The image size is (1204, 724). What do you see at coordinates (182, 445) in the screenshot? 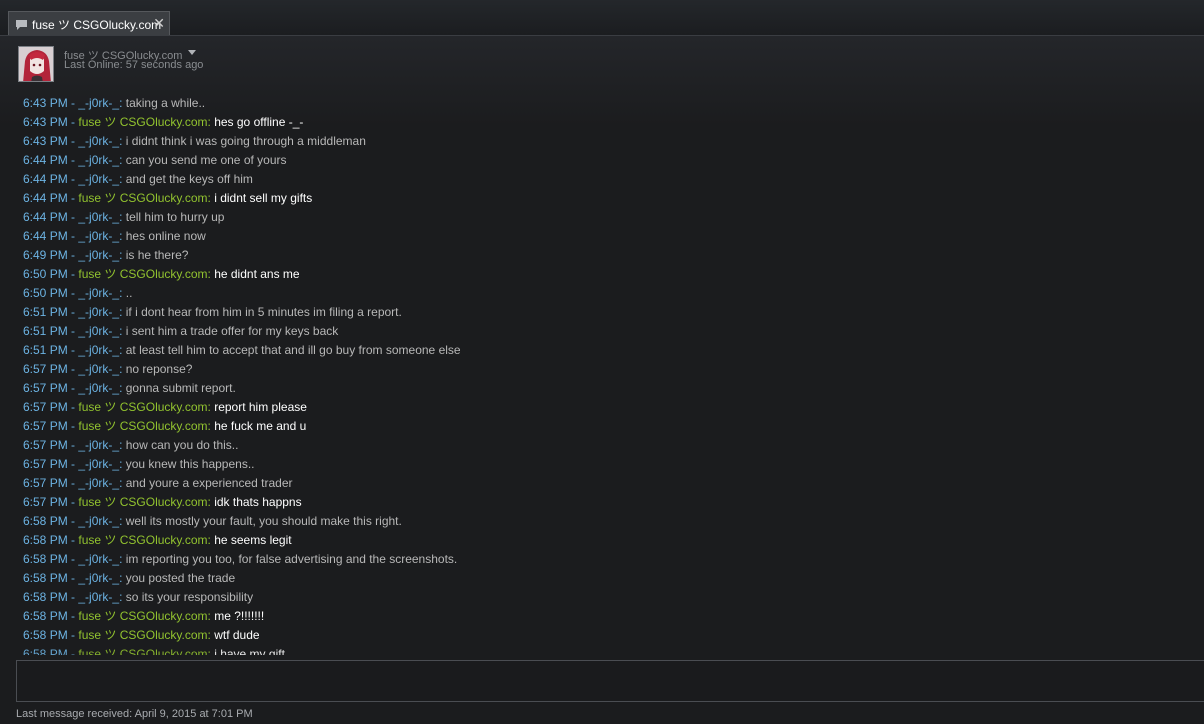
I see `message-text: how can you do this..` at bounding box center [182, 445].